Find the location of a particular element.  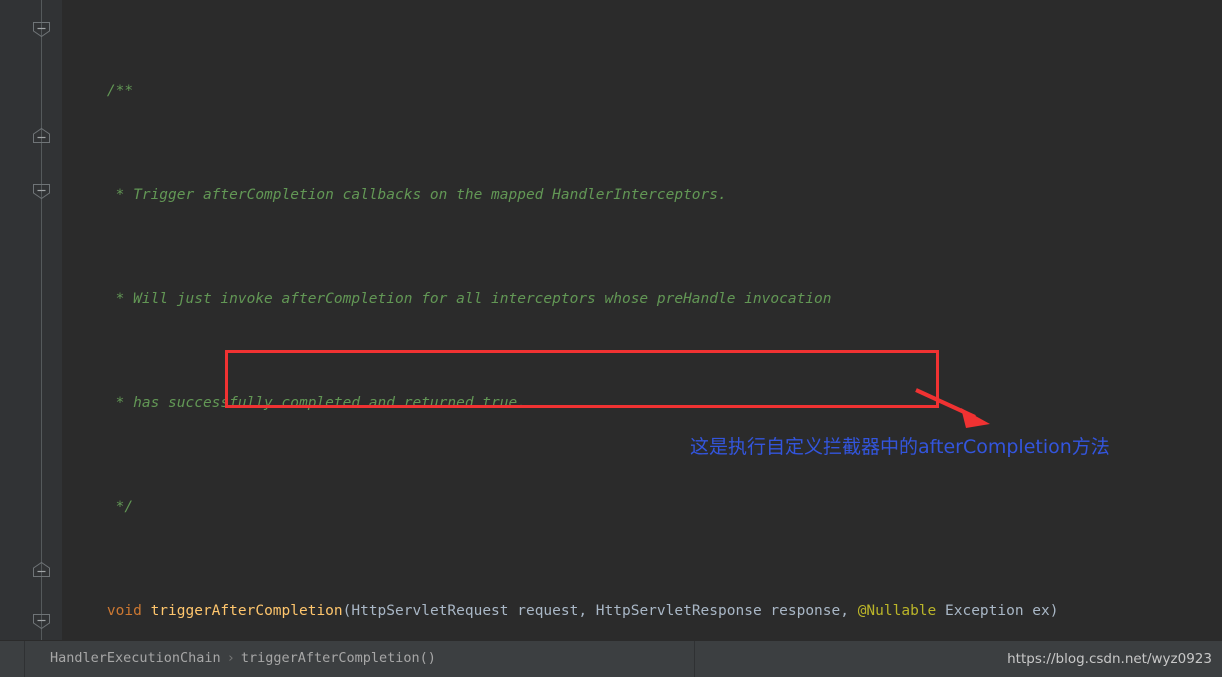

code-line: */ is located at coordinates (642, 507).